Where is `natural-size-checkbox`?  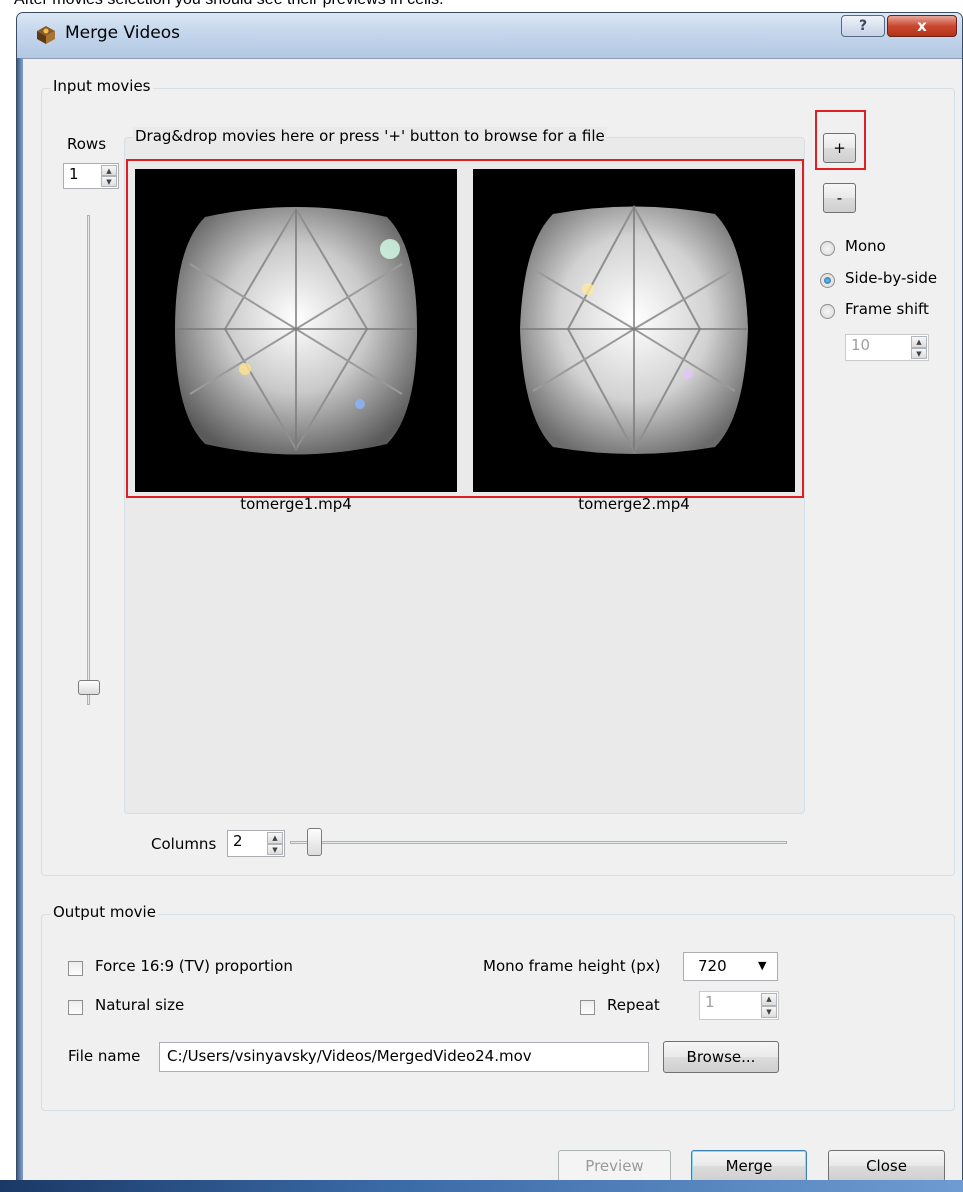
natural-size-checkbox is located at coordinates (75, 1007).